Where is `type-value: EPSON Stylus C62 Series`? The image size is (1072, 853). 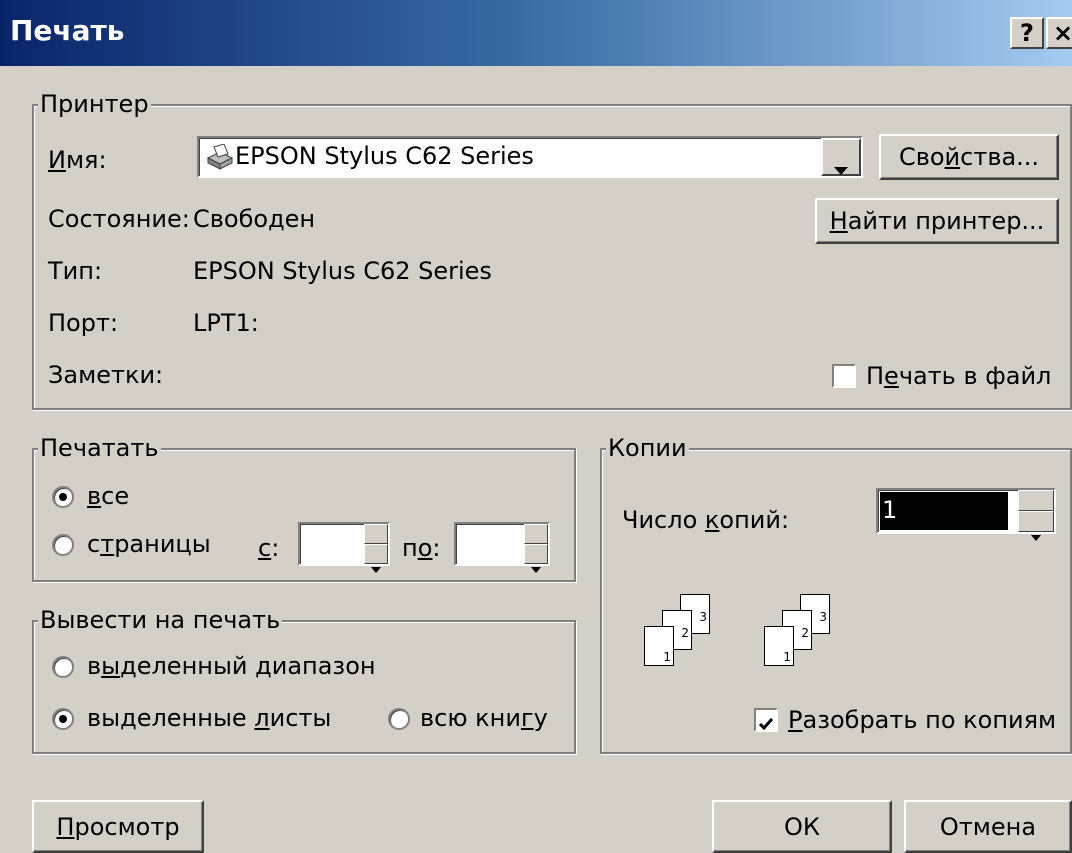 type-value: EPSON Stylus C62 Series is located at coordinates (342, 271).